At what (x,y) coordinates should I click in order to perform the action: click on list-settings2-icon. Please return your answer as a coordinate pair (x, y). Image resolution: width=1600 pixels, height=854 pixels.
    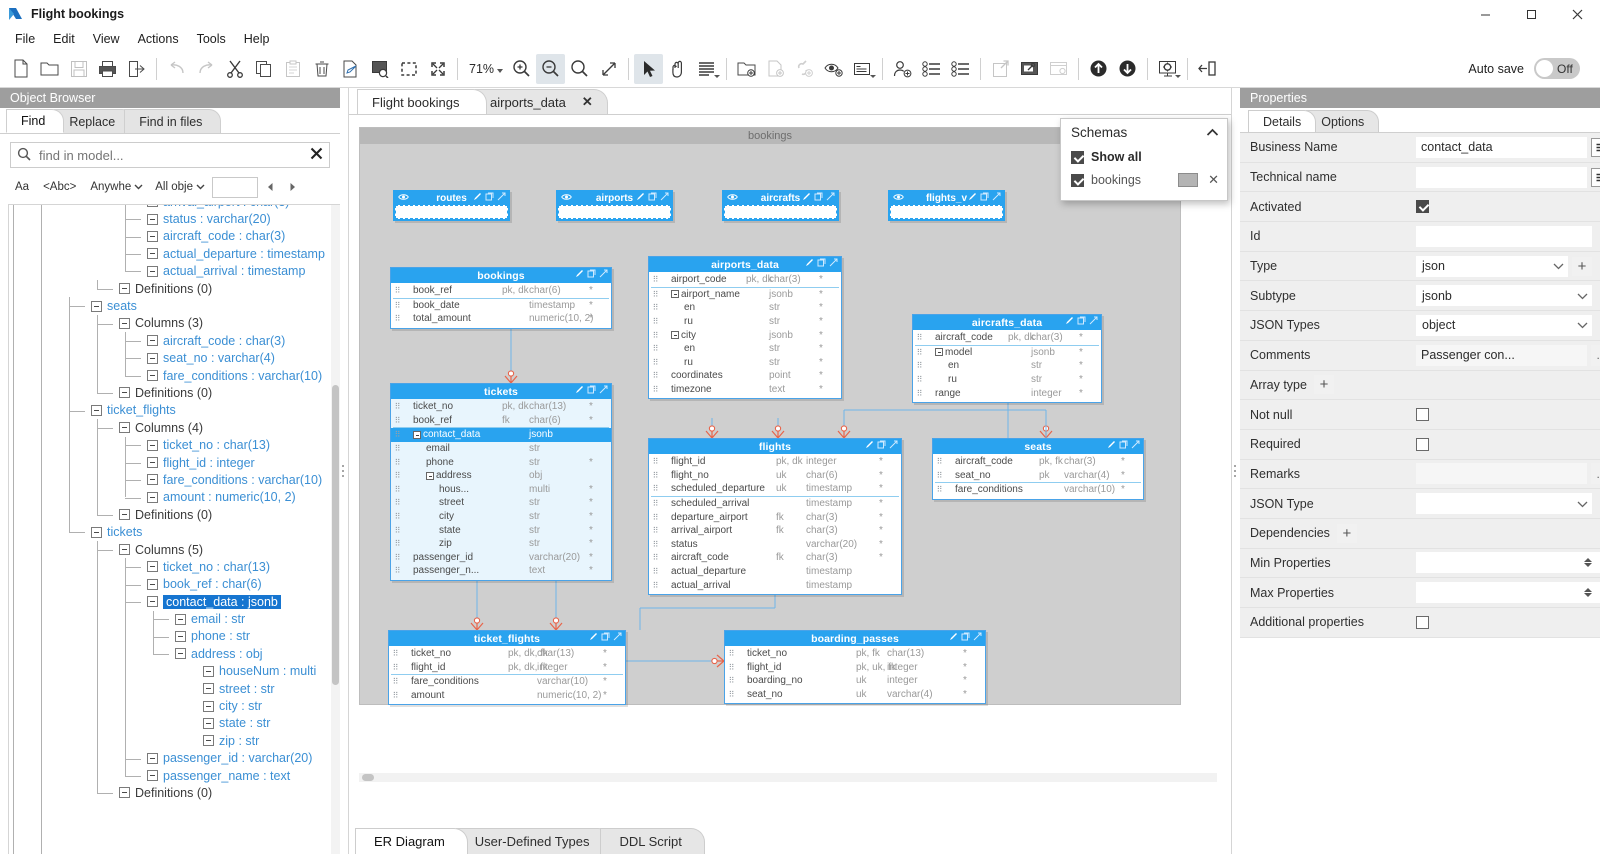
    Looking at the image, I should click on (960, 69).